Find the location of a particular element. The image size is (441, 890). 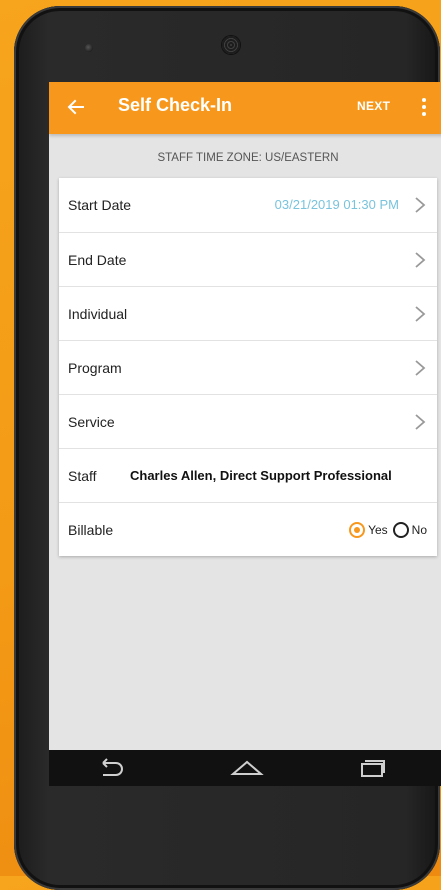

billable-row: Billable Yes No is located at coordinates (248, 529).